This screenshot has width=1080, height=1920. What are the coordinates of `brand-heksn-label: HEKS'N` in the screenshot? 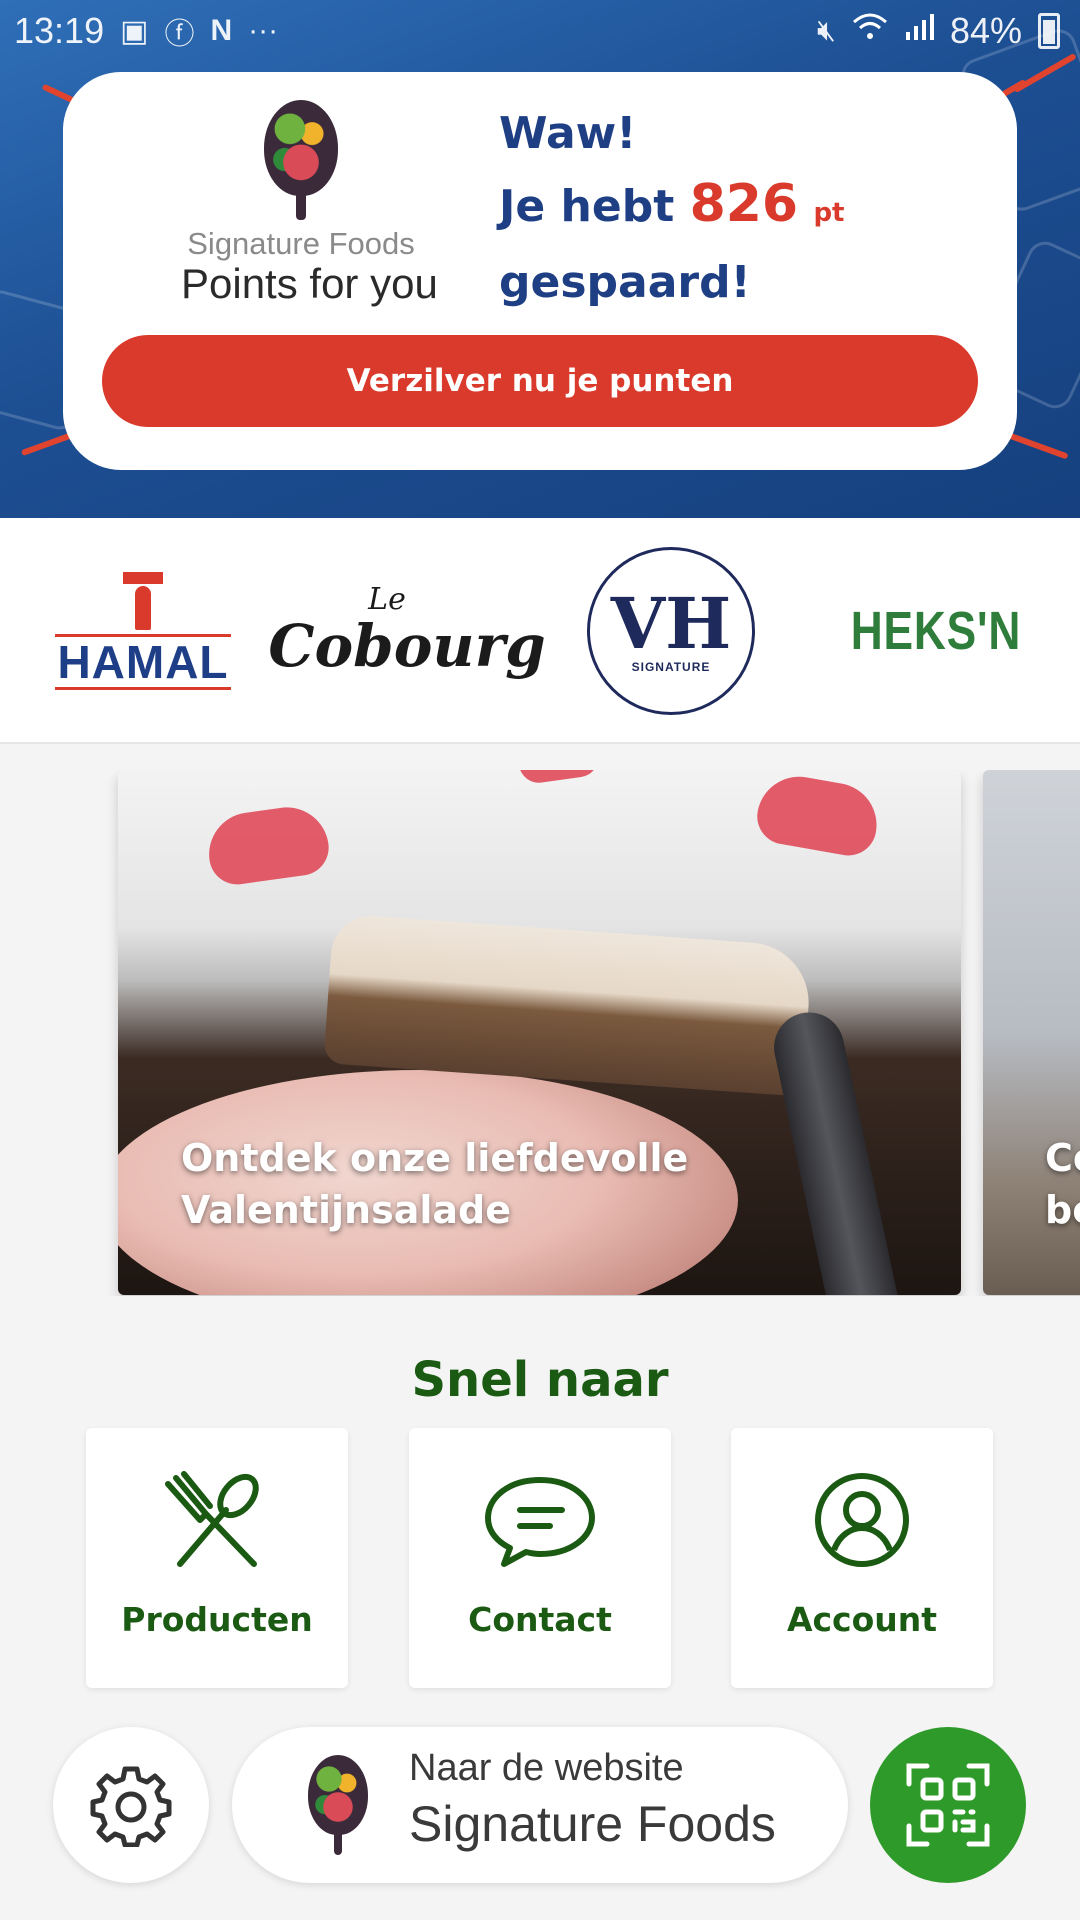 It's located at (936, 631).